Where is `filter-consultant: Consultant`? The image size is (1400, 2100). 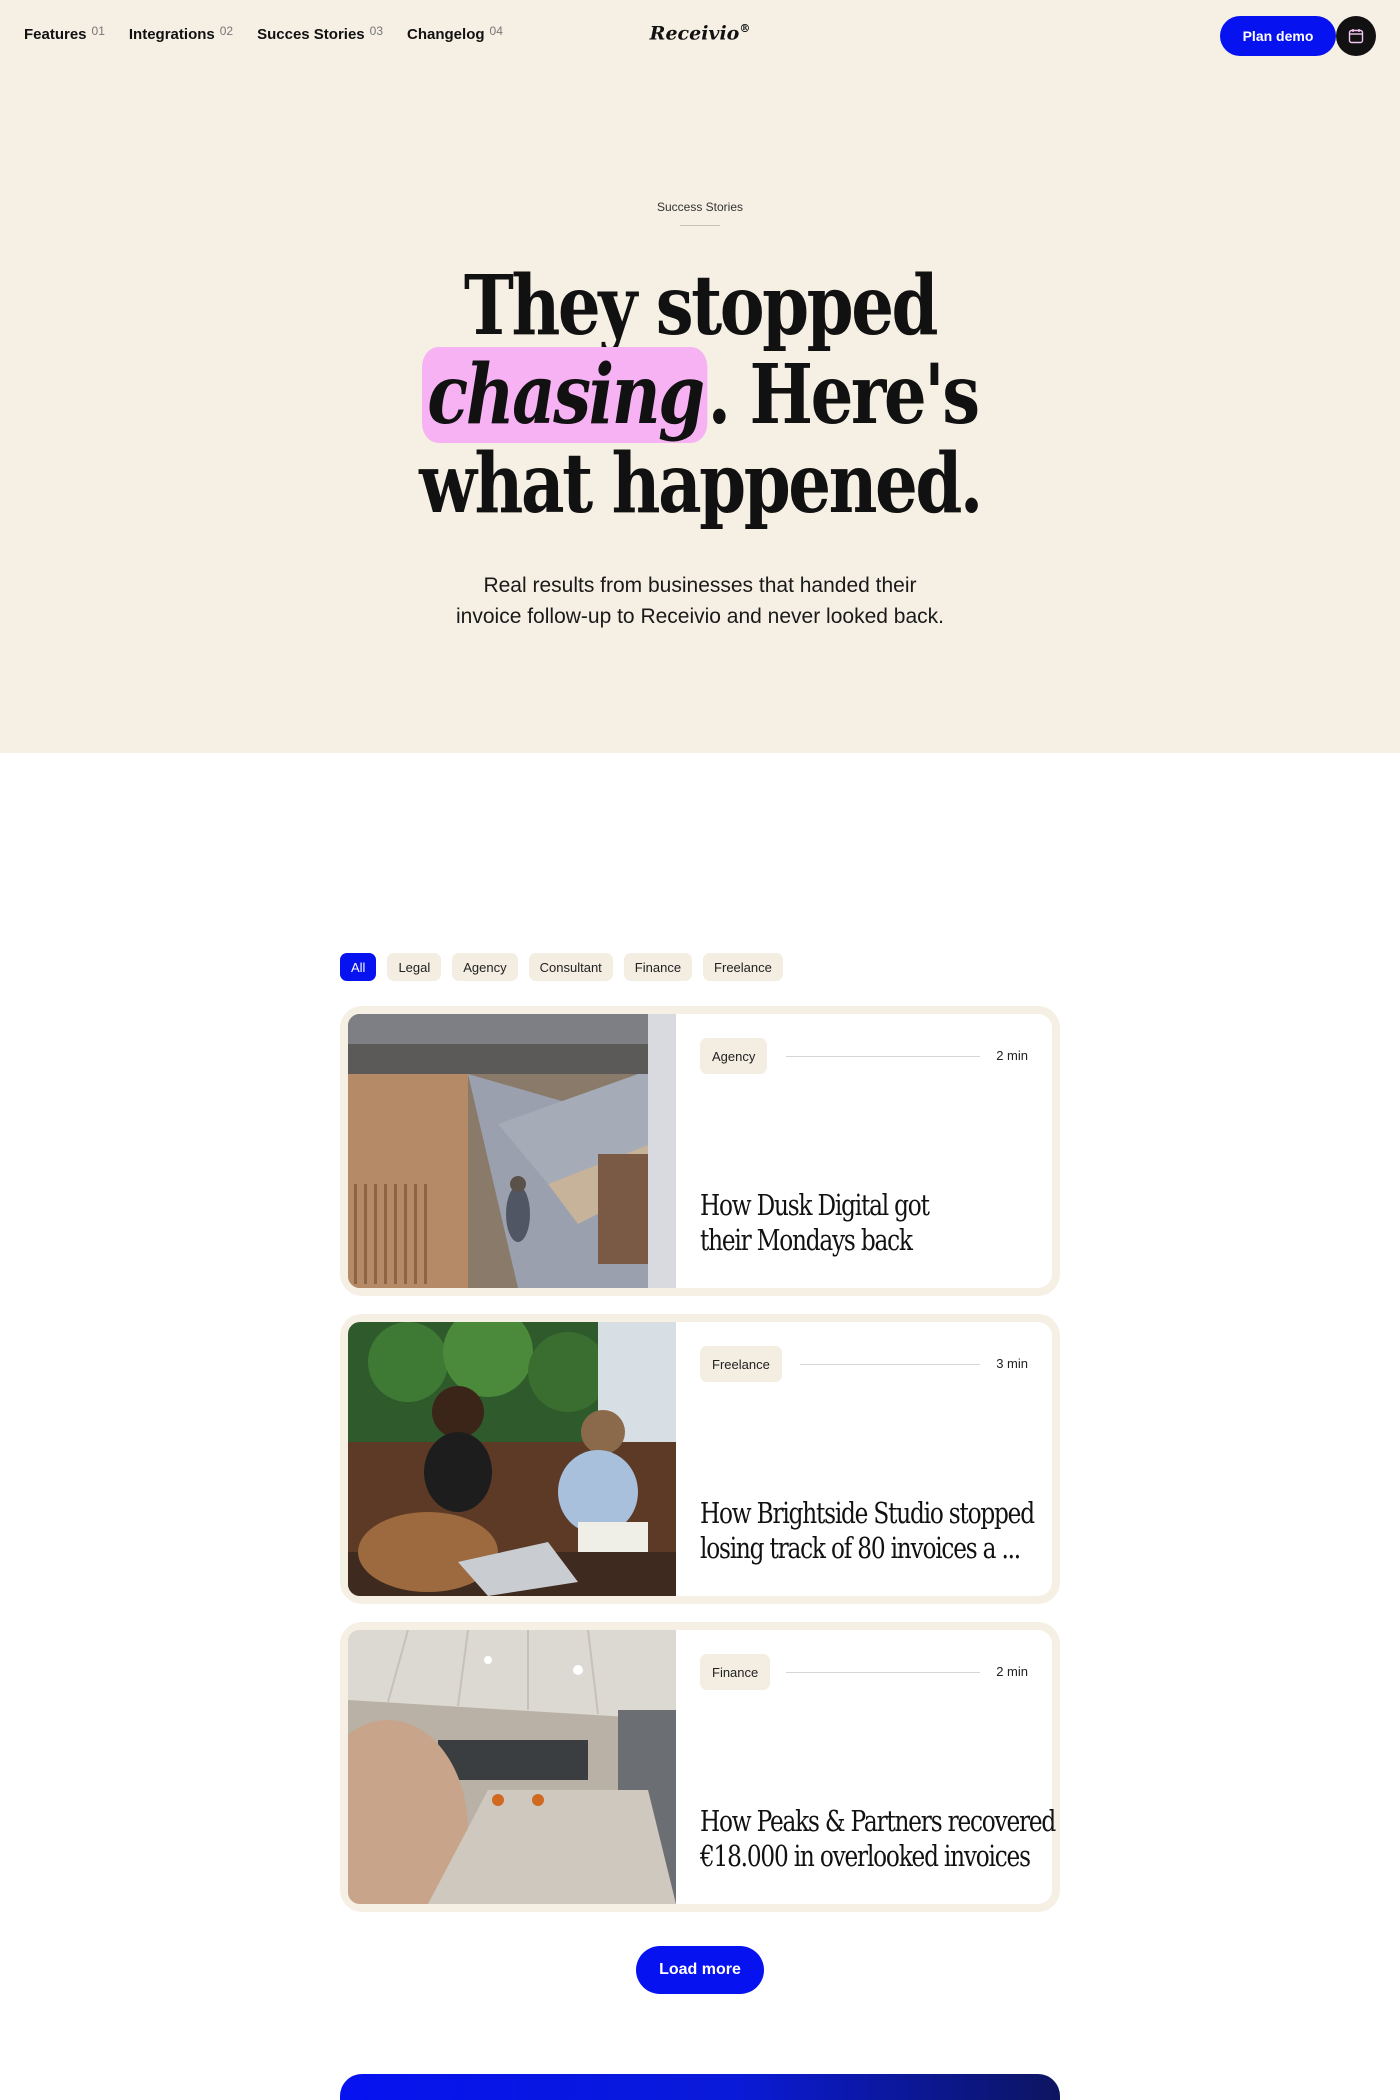 filter-consultant: Consultant is located at coordinates (570, 967).